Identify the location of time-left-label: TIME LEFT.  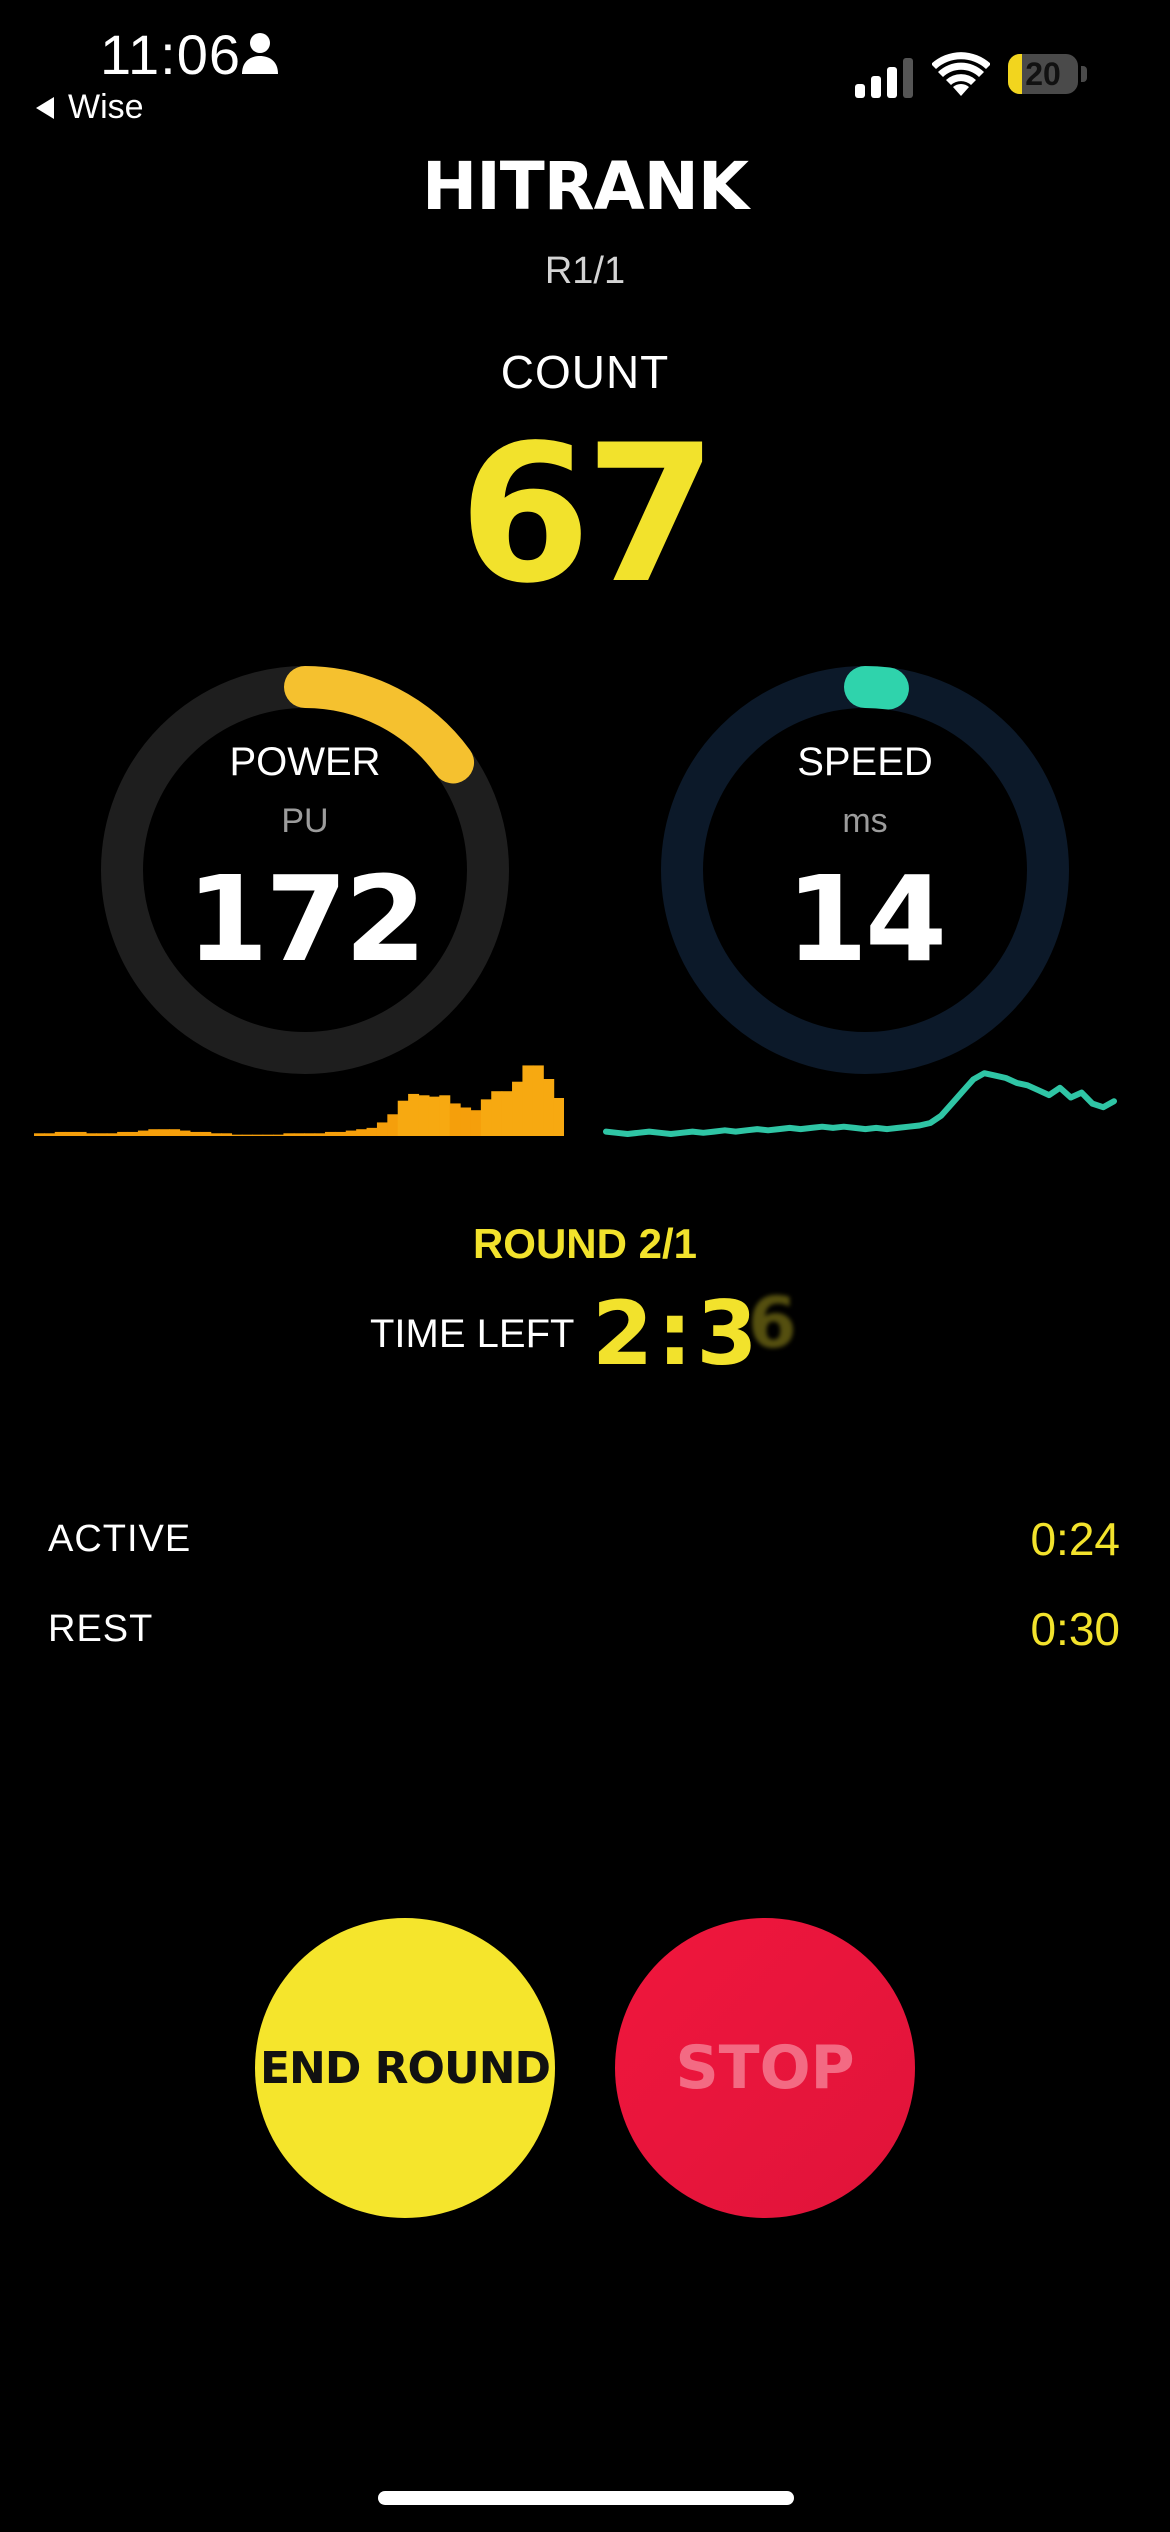
(472, 1334).